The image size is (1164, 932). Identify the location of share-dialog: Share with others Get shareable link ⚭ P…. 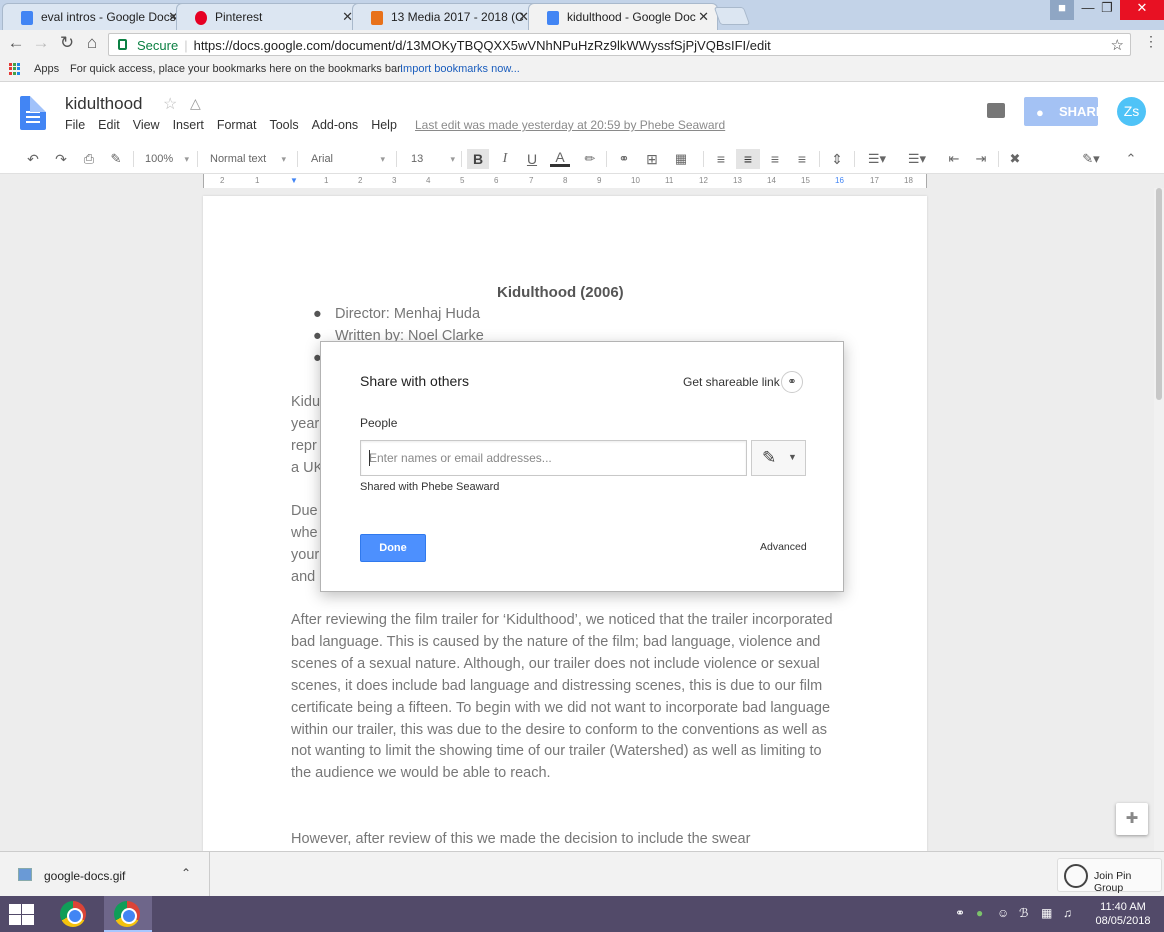
(582, 466).